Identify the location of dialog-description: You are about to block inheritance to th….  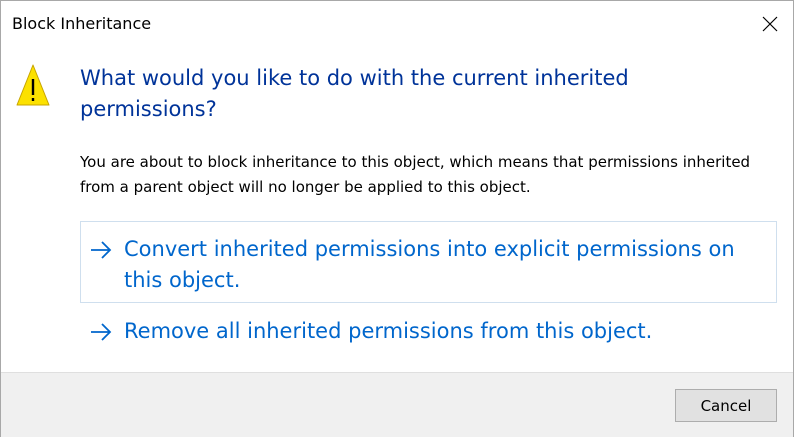
(415, 174).